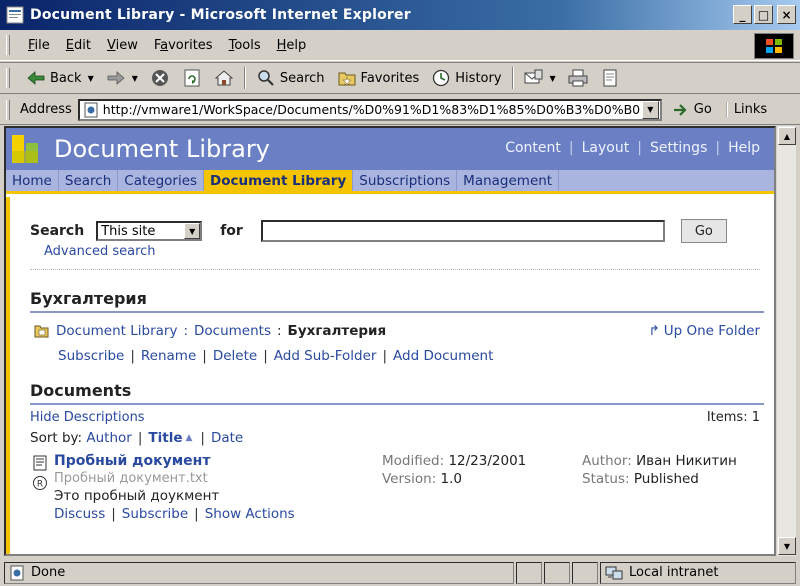  I want to click on forward-button: ▼, so click(122, 78).